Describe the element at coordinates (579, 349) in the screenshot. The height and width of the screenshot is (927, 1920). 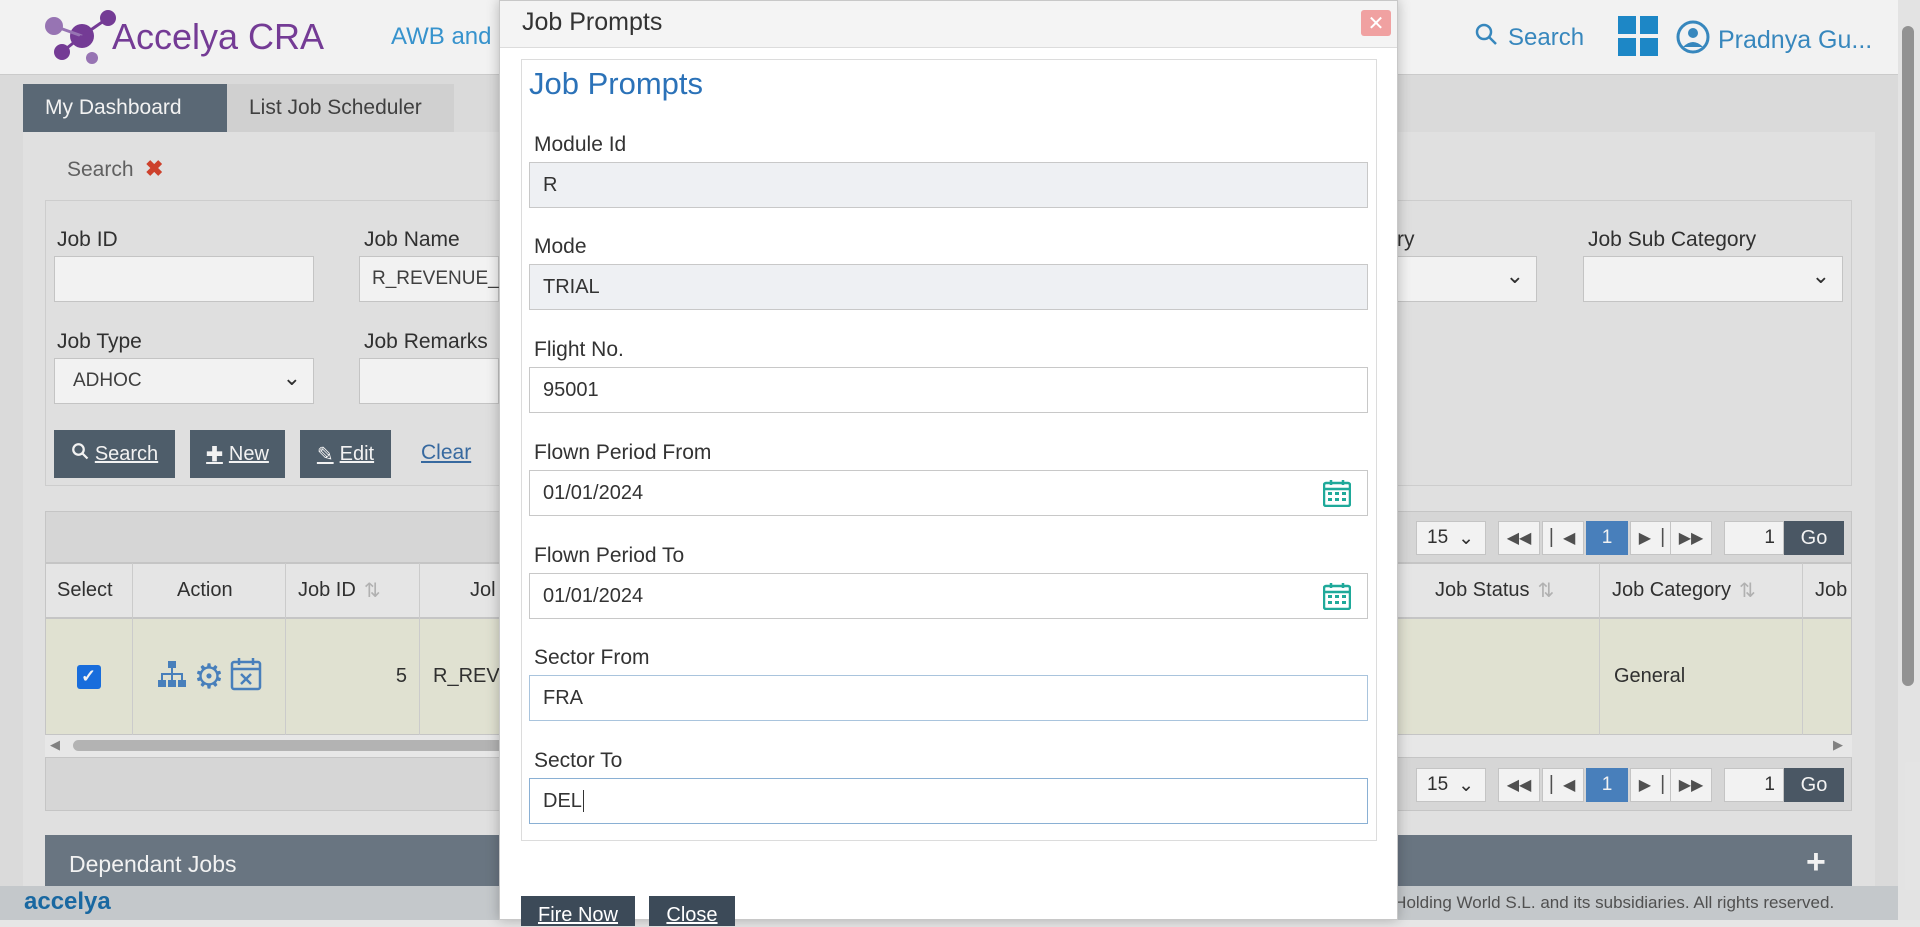
I see `flight-no-label: Flight No.` at that location.